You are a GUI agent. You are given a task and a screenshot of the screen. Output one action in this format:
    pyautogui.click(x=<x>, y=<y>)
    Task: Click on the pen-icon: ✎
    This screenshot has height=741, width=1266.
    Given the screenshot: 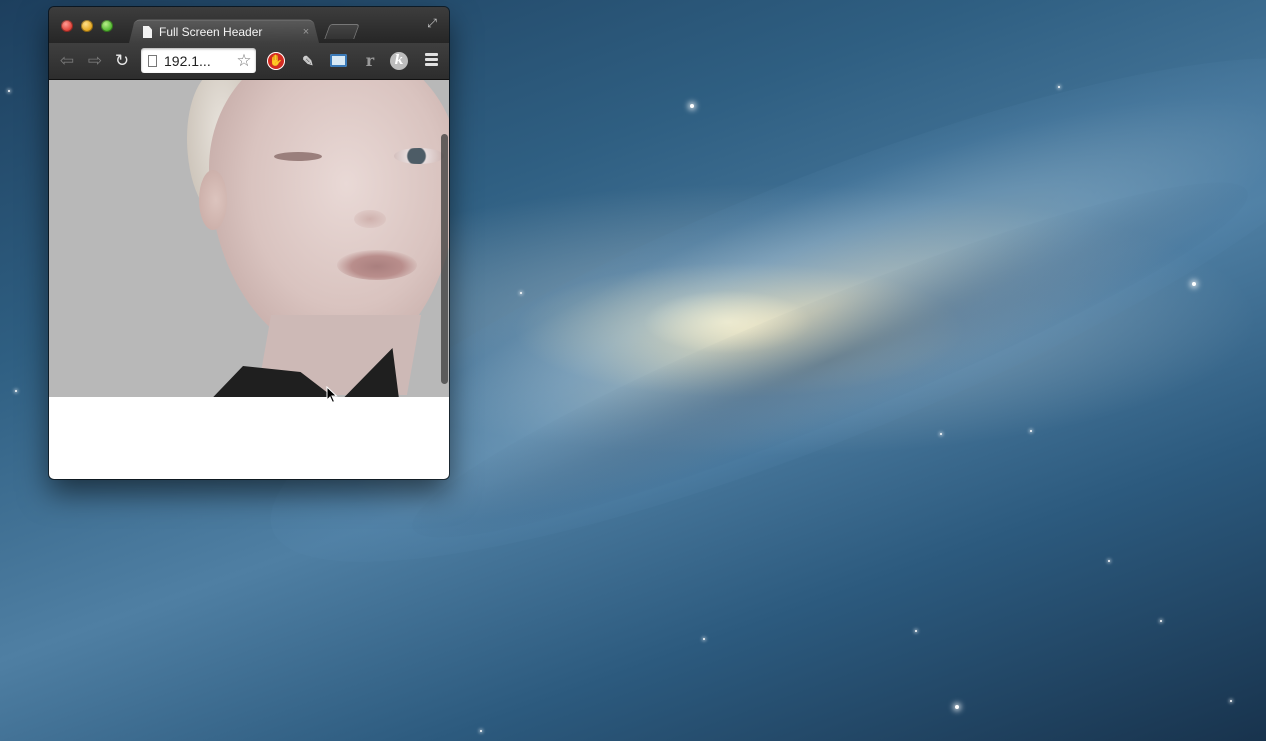 What is the action you would take?
    pyautogui.click(x=308, y=61)
    